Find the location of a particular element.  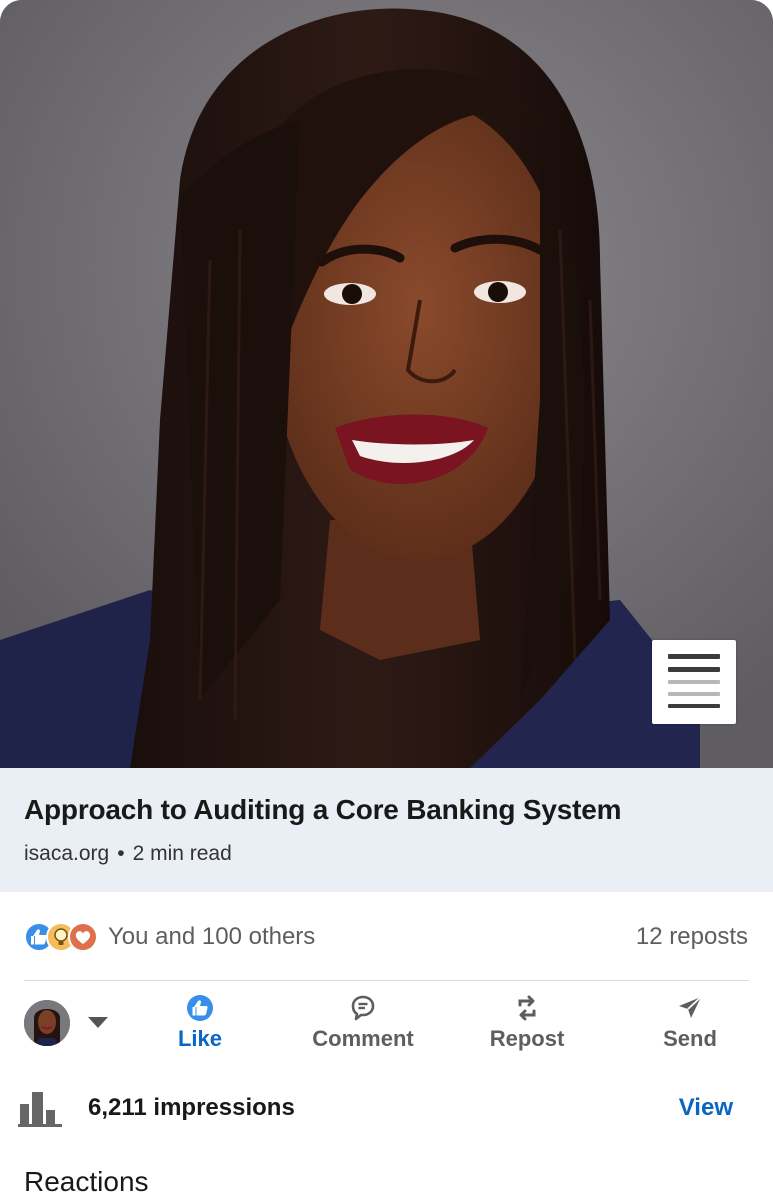

impressions-row: 6,211 impressions View is located at coordinates (386, 1110).